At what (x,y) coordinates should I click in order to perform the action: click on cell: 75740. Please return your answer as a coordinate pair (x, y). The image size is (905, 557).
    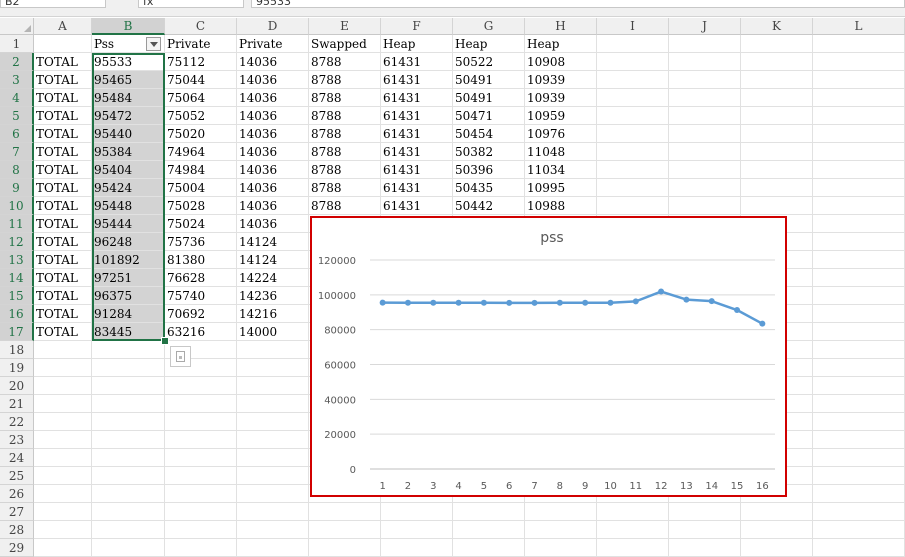
    Looking at the image, I should click on (201, 296).